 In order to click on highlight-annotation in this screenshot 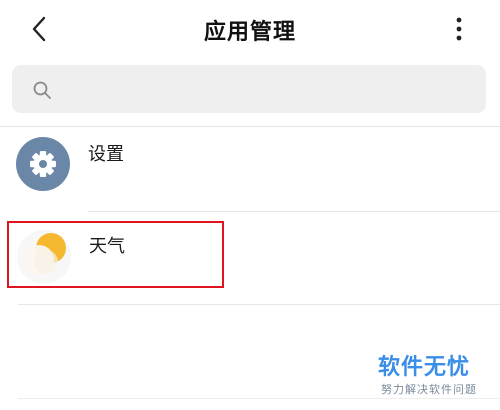, I will do `click(115, 254)`.